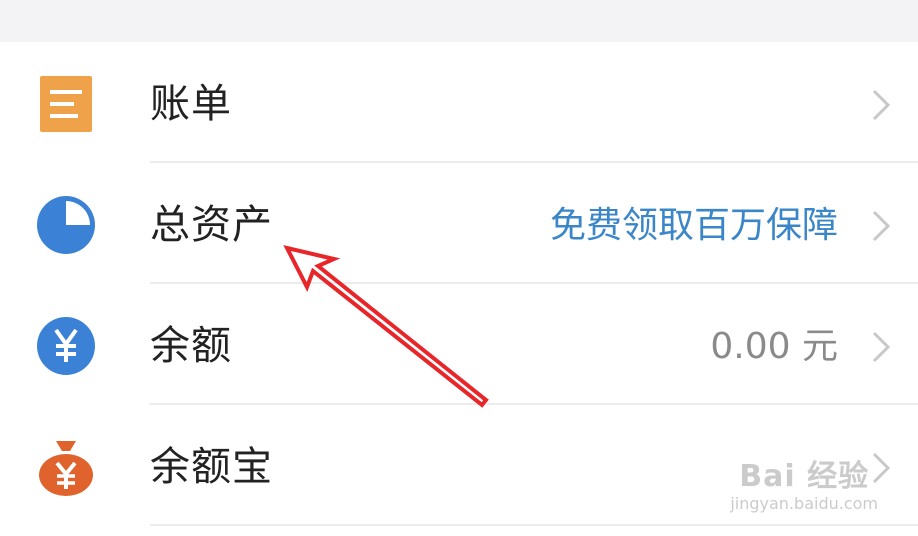 The image size is (918, 536). I want to click on list-item-label: 账单, so click(191, 104).